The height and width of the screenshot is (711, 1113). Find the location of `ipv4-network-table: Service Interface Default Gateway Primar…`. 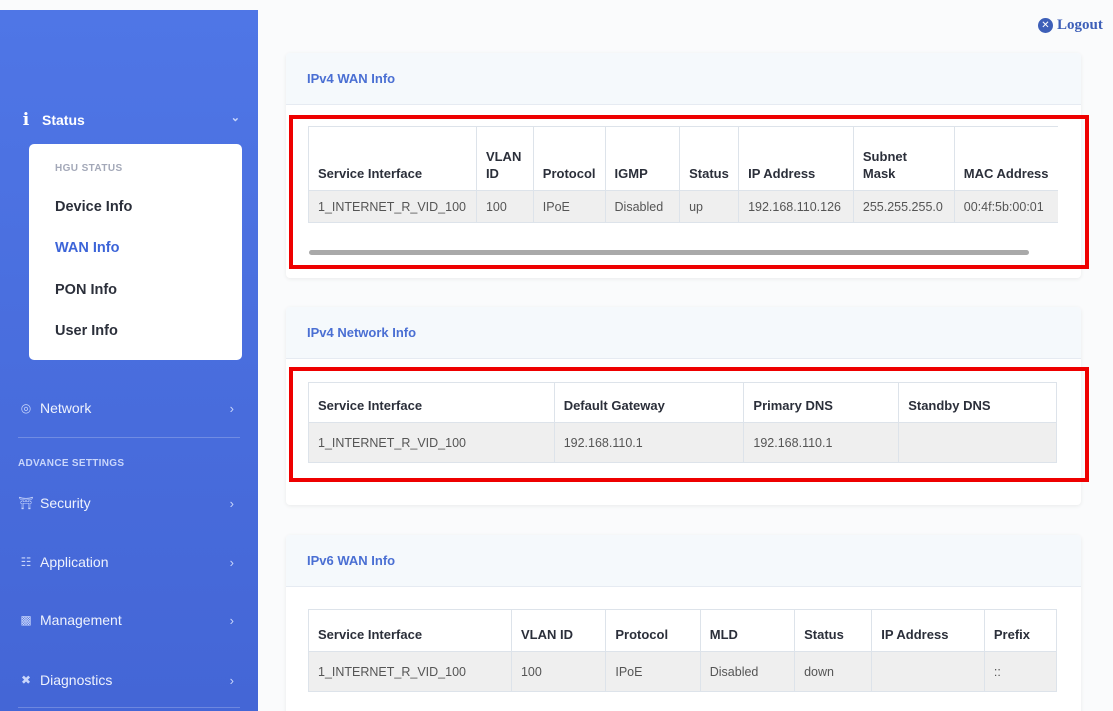

ipv4-network-table: Service Interface Default Gateway Primar… is located at coordinates (682, 422).